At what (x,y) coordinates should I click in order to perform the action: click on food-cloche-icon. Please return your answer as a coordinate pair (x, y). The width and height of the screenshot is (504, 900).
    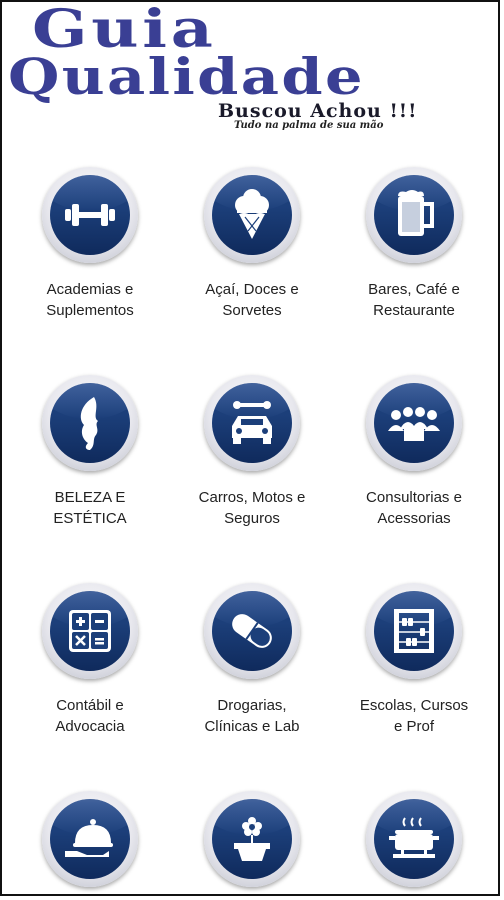
    Looking at the image, I should click on (89, 838).